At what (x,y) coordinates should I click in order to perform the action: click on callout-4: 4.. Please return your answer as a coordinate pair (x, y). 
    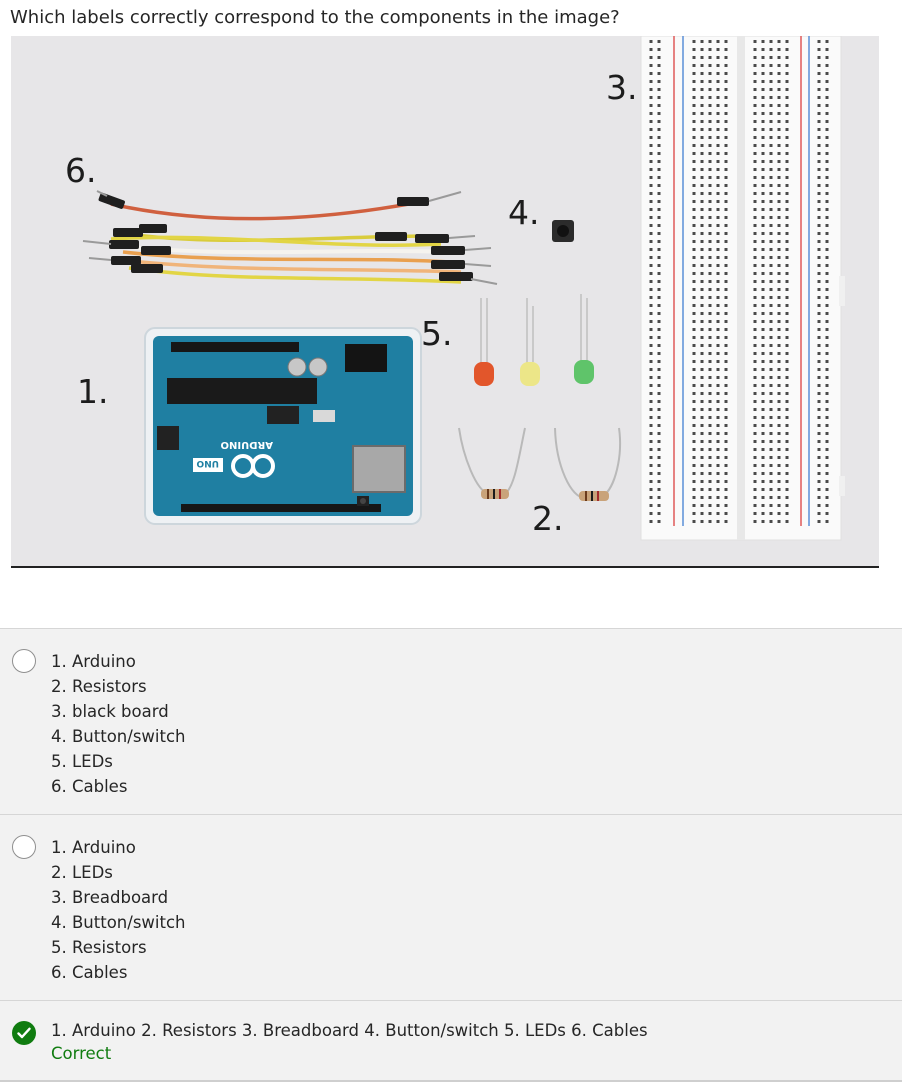
    Looking at the image, I should click on (524, 212).